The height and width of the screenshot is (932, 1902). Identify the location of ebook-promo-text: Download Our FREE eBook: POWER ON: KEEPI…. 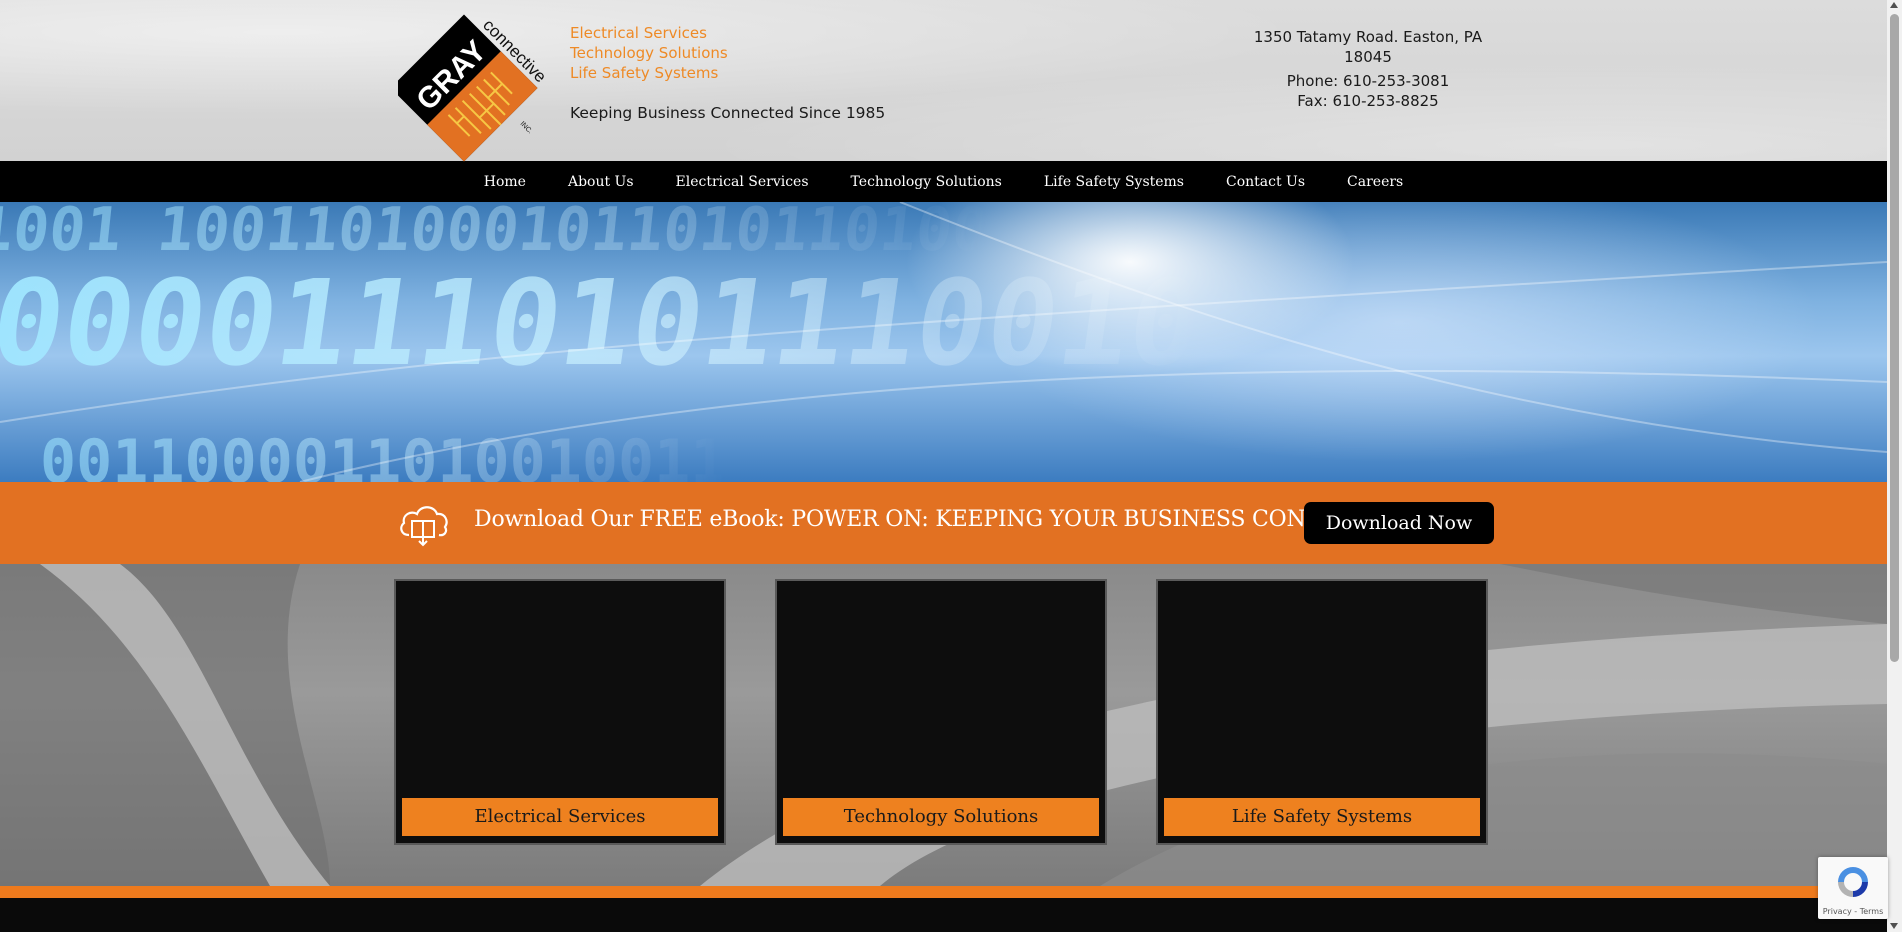
(939, 519).